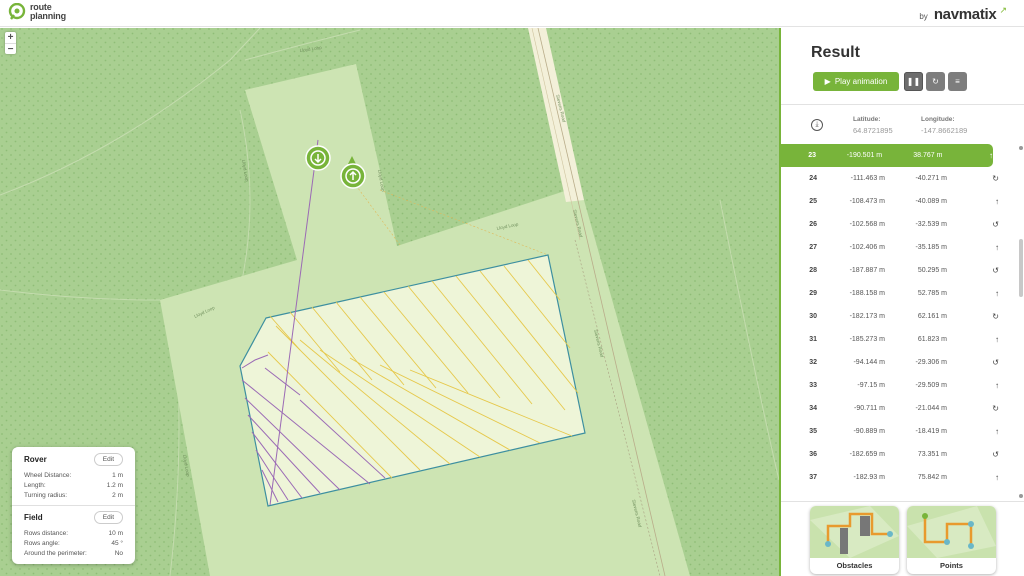 This screenshot has height=576, width=1024. Describe the element at coordinates (10, 37) in the screenshot. I see `zoom-in-button: +` at that location.